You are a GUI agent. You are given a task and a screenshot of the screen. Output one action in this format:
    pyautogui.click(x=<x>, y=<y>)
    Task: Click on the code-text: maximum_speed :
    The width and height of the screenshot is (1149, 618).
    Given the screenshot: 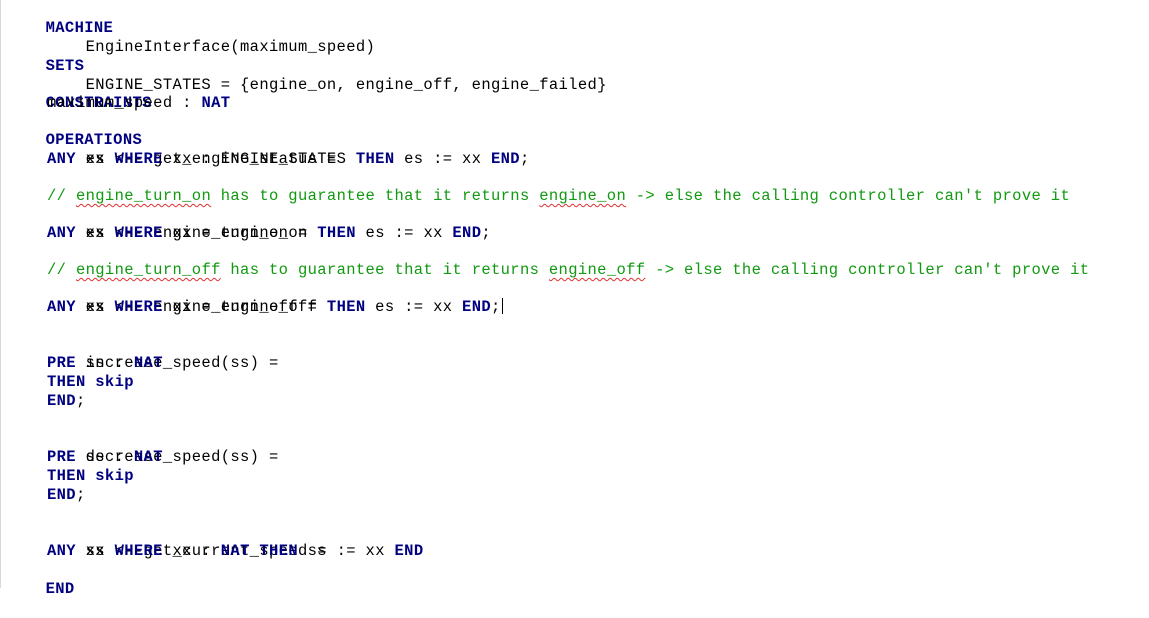 What is the action you would take?
    pyautogui.click(x=124, y=103)
    